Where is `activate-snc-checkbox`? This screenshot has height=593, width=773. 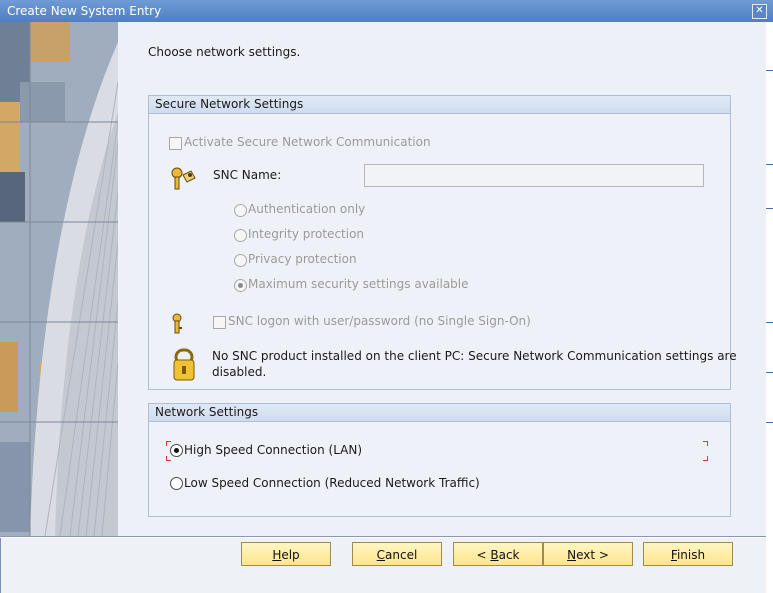 activate-snc-checkbox is located at coordinates (175, 143).